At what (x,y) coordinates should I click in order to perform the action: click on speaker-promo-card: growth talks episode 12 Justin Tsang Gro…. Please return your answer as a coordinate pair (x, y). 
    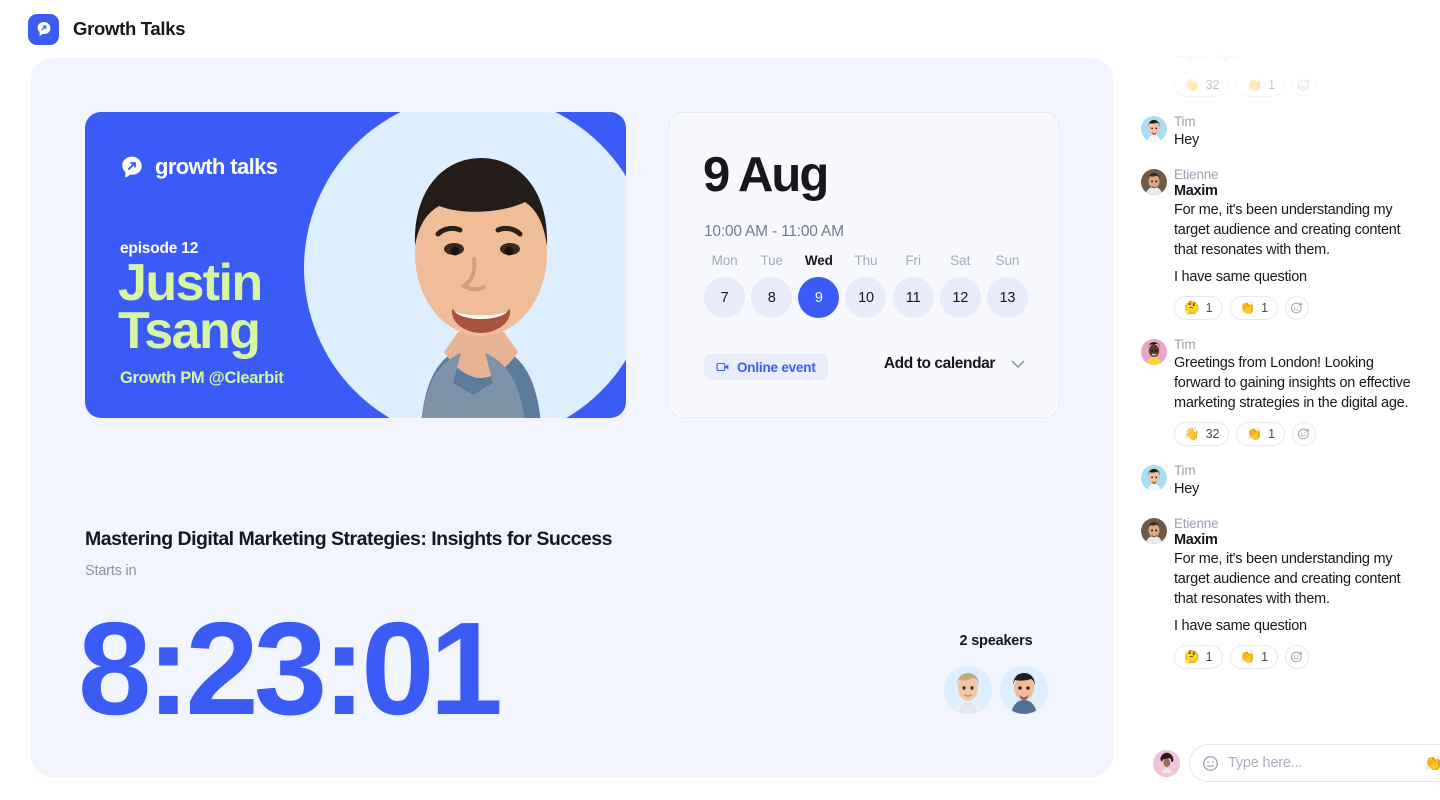
    Looking at the image, I should click on (355, 265).